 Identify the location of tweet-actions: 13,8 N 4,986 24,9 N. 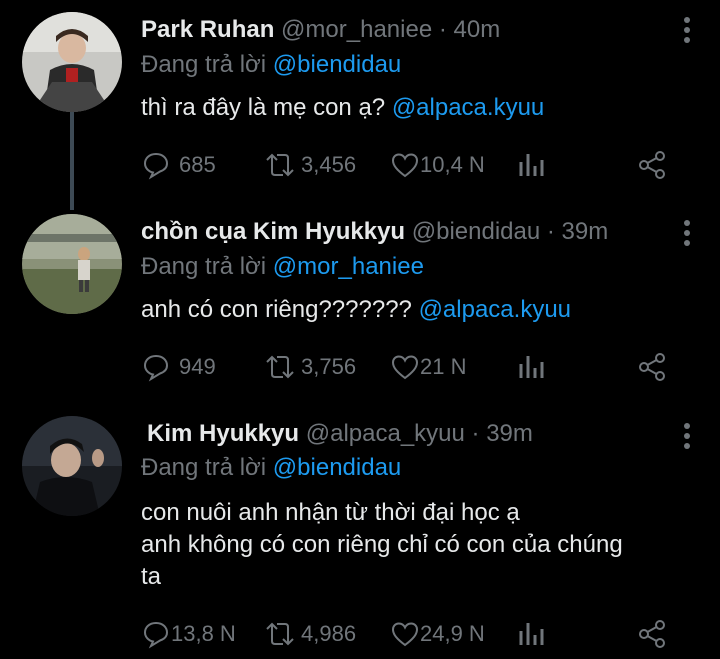
(411, 634).